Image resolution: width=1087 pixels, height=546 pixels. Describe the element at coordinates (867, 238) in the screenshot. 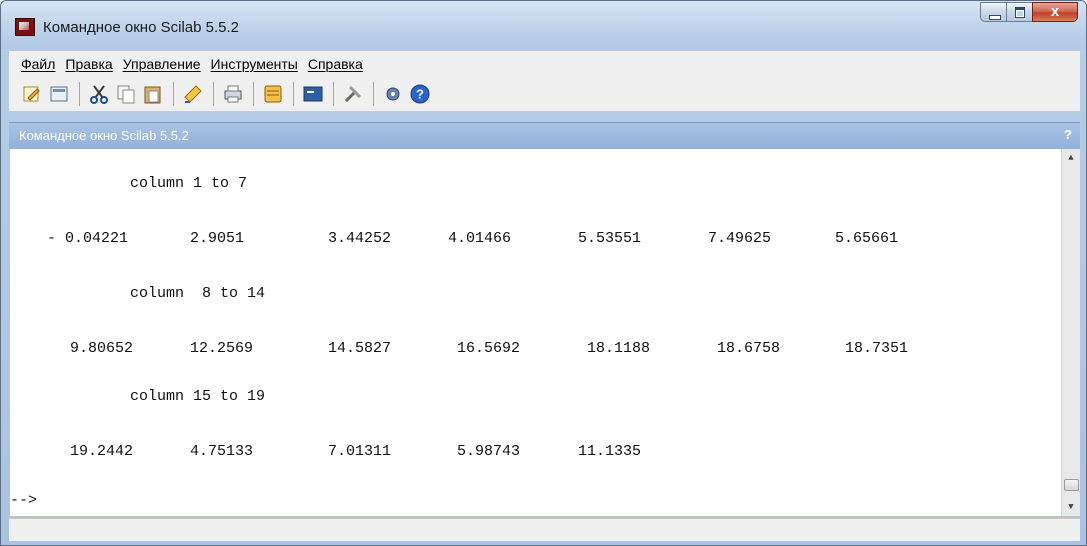

I see `value-cell: 5.65661` at that location.